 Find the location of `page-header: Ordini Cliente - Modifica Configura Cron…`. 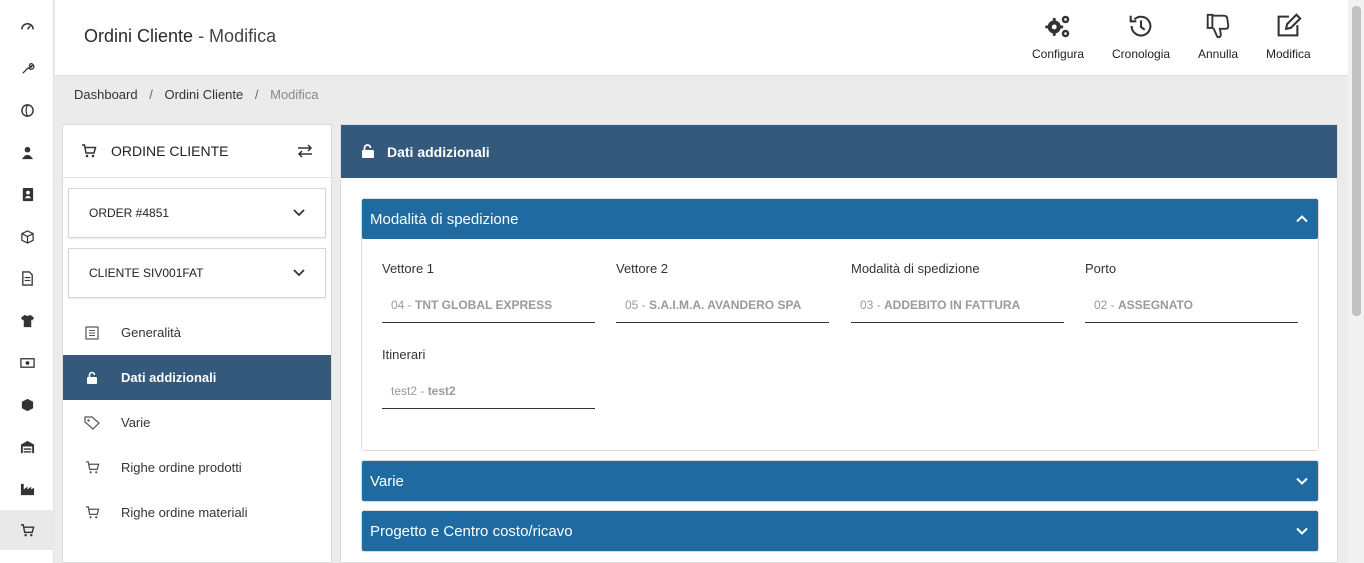

page-header: Ordini Cliente - Modifica Configura Cron… is located at coordinates (701, 38).